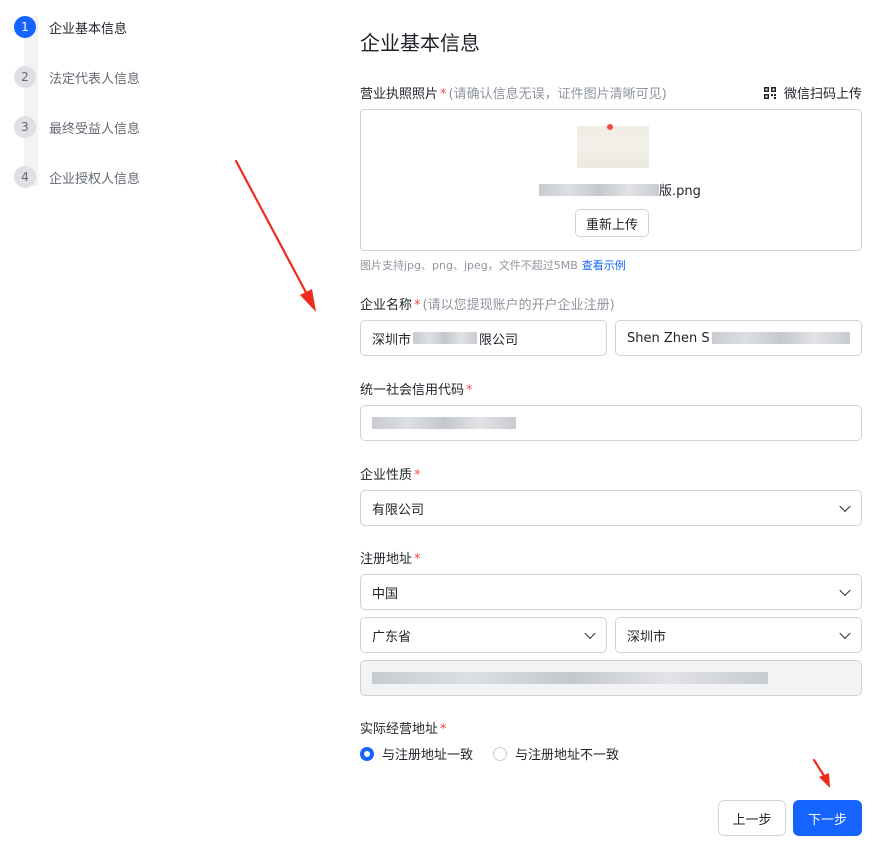  I want to click on radio-same-address, so click(367, 753).